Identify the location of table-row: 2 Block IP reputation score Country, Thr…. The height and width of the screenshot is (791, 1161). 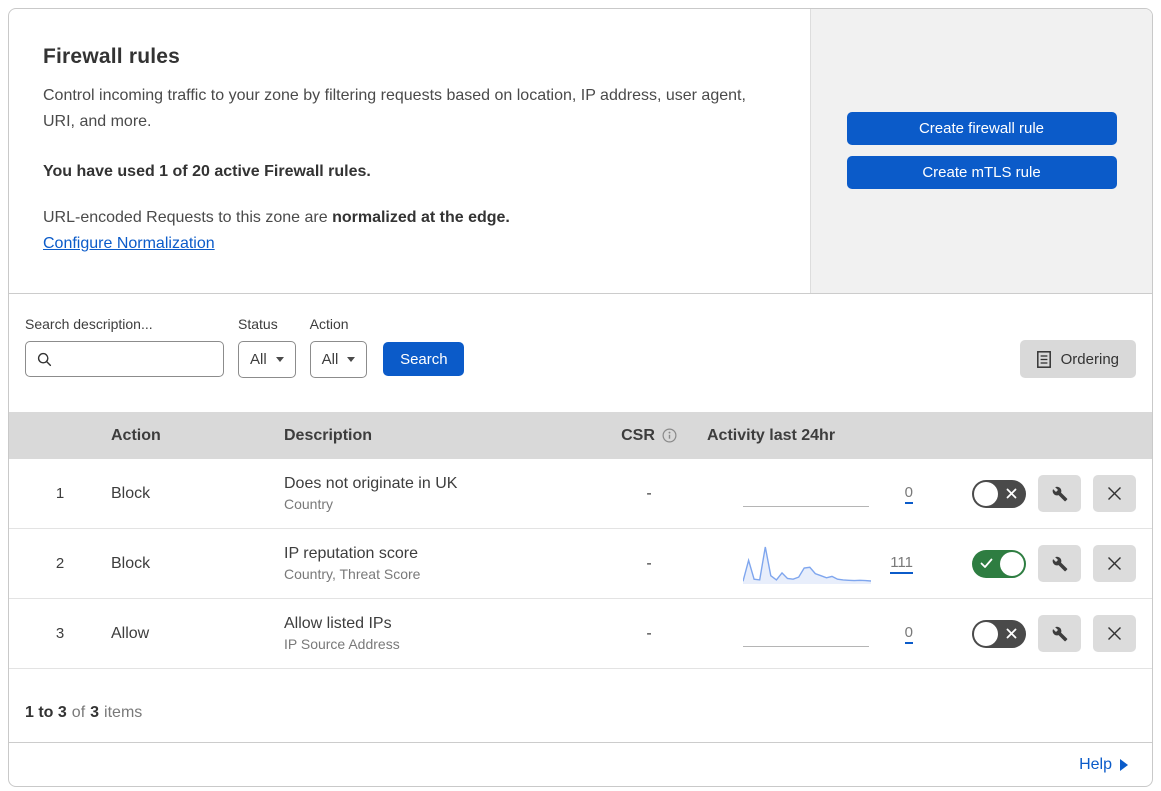
(580, 564).